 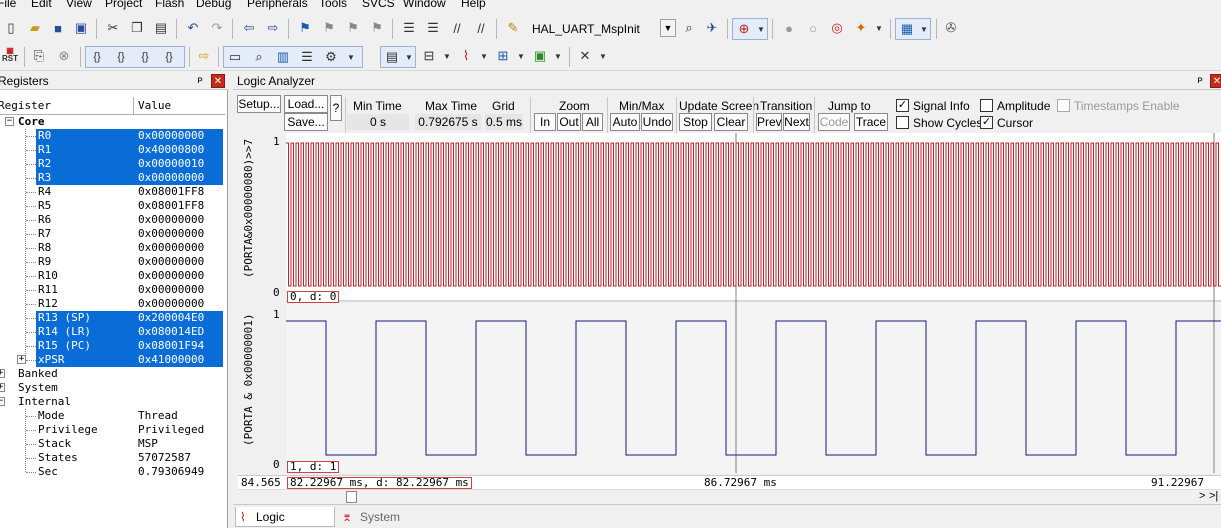 What do you see at coordinates (750, 29) in the screenshot?
I see `debug-session-button: ⊕ ▼` at bounding box center [750, 29].